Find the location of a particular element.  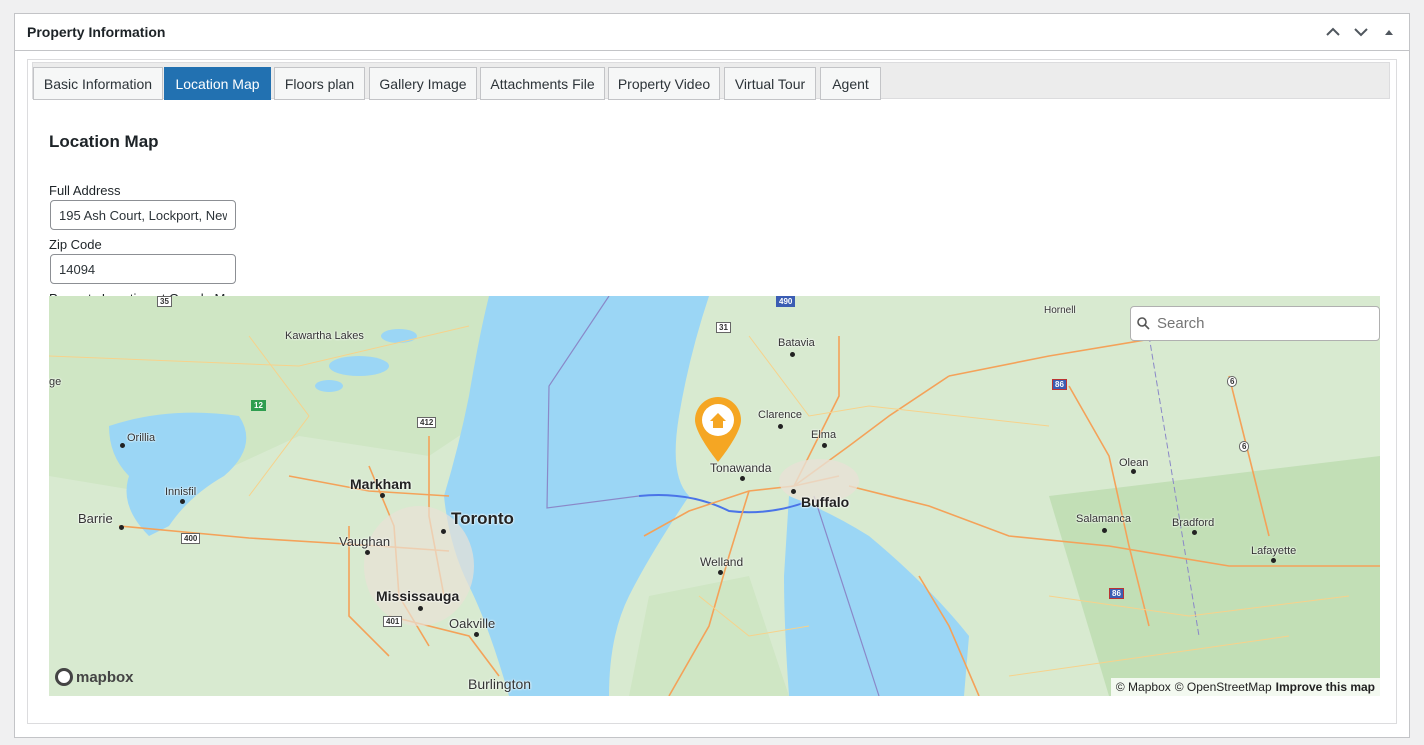

place-buffalo: Buffalo is located at coordinates (825, 502).